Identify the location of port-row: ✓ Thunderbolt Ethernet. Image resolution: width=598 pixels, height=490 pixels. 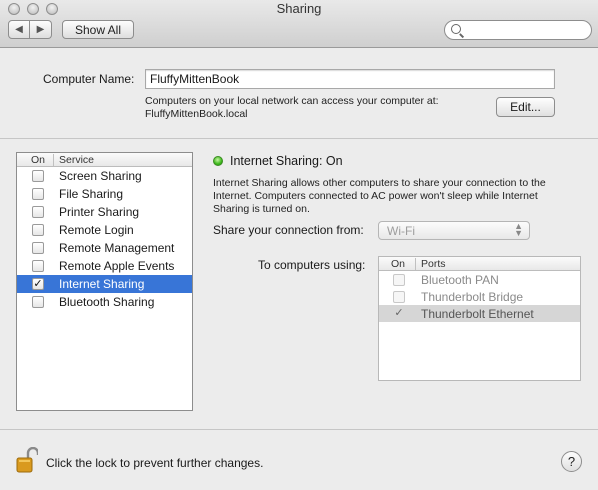
(479, 313).